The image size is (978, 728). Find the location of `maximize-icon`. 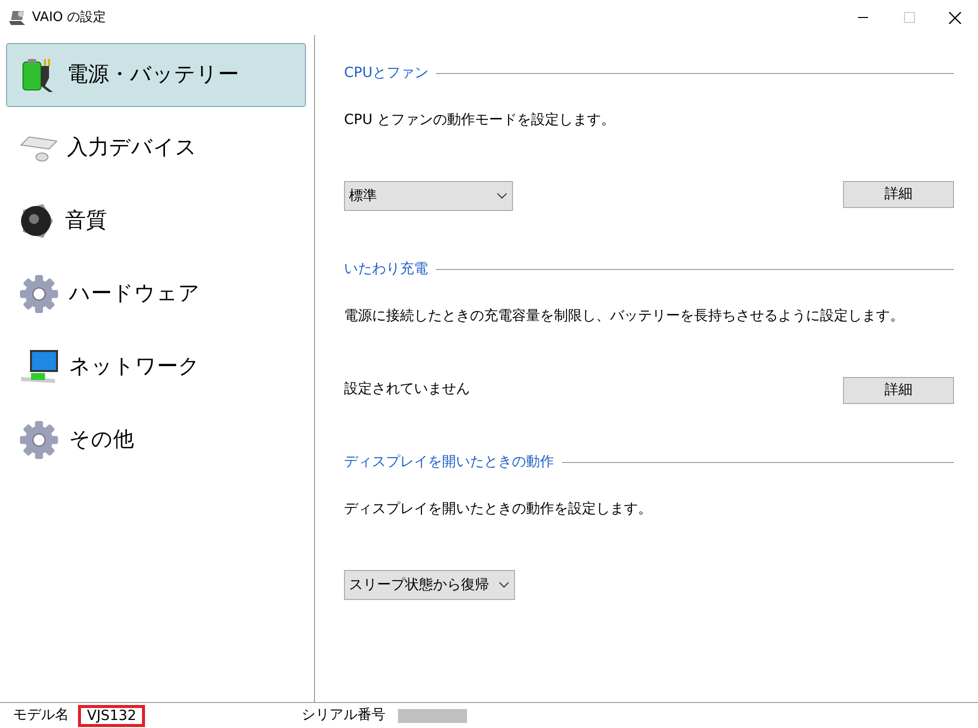

maximize-icon is located at coordinates (909, 17).